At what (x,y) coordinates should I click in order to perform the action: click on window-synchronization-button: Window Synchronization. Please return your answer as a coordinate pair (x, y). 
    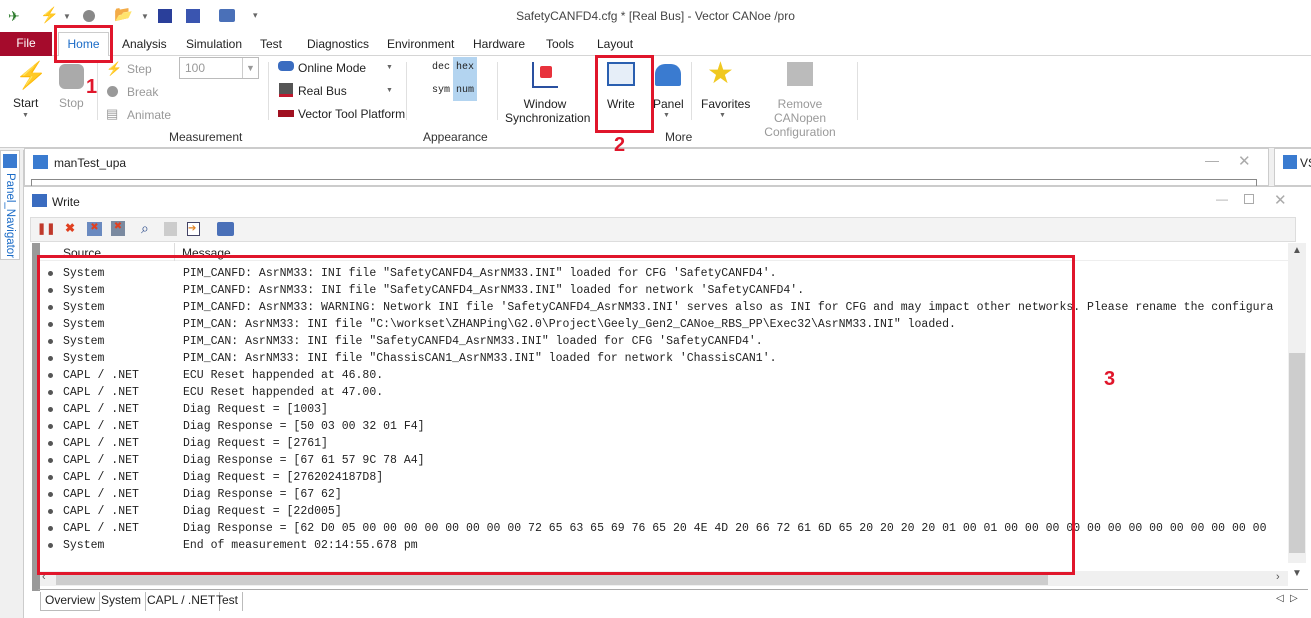
    Looking at the image, I should click on (547, 111).